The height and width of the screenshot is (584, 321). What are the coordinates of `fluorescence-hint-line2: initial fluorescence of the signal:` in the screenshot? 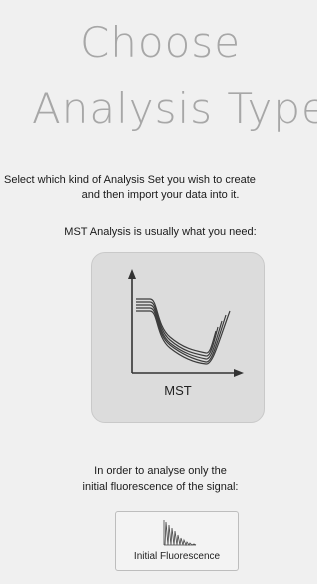 It's located at (160, 487).